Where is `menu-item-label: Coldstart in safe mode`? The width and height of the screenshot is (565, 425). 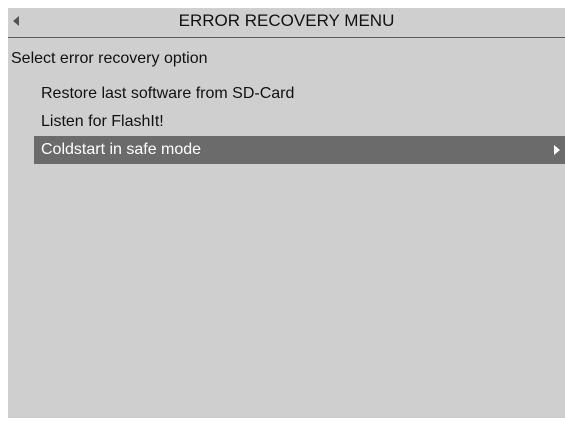 menu-item-label: Coldstart in safe mode is located at coordinates (121, 149).